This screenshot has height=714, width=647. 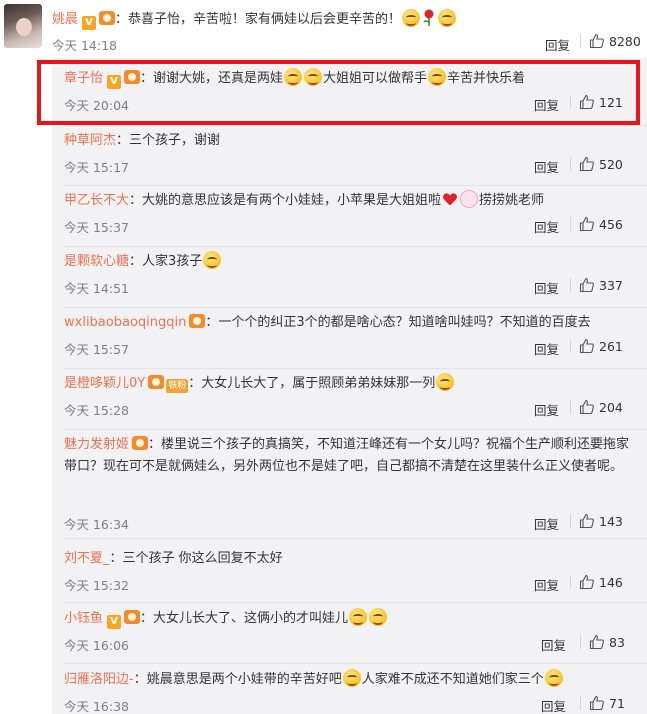 I want to click on cry-emoji-icon, so click(x=351, y=678).